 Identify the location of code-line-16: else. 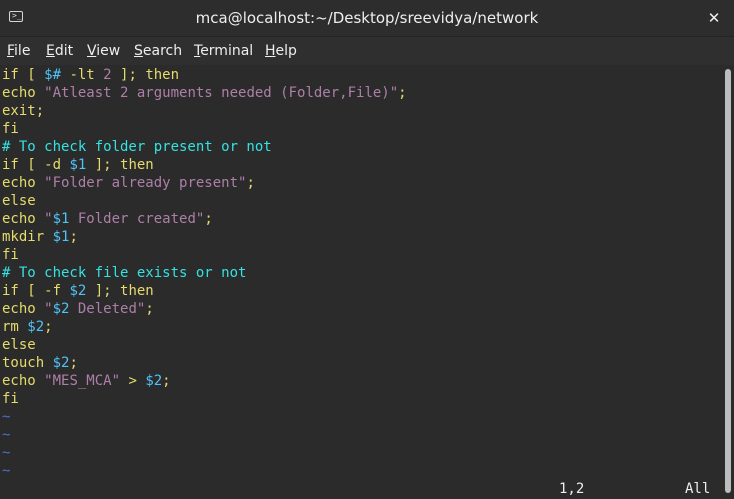
(19, 345).